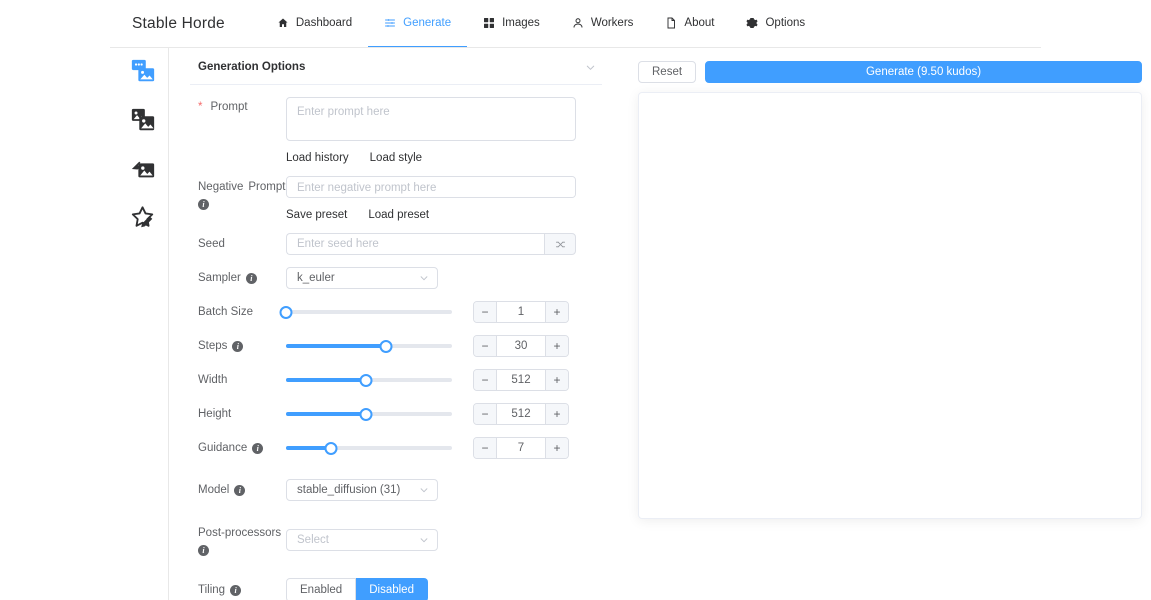  What do you see at coordinates (143, 71) in the screenshot?
I see `text-to-image-icon` at bounding box center [143, 71].